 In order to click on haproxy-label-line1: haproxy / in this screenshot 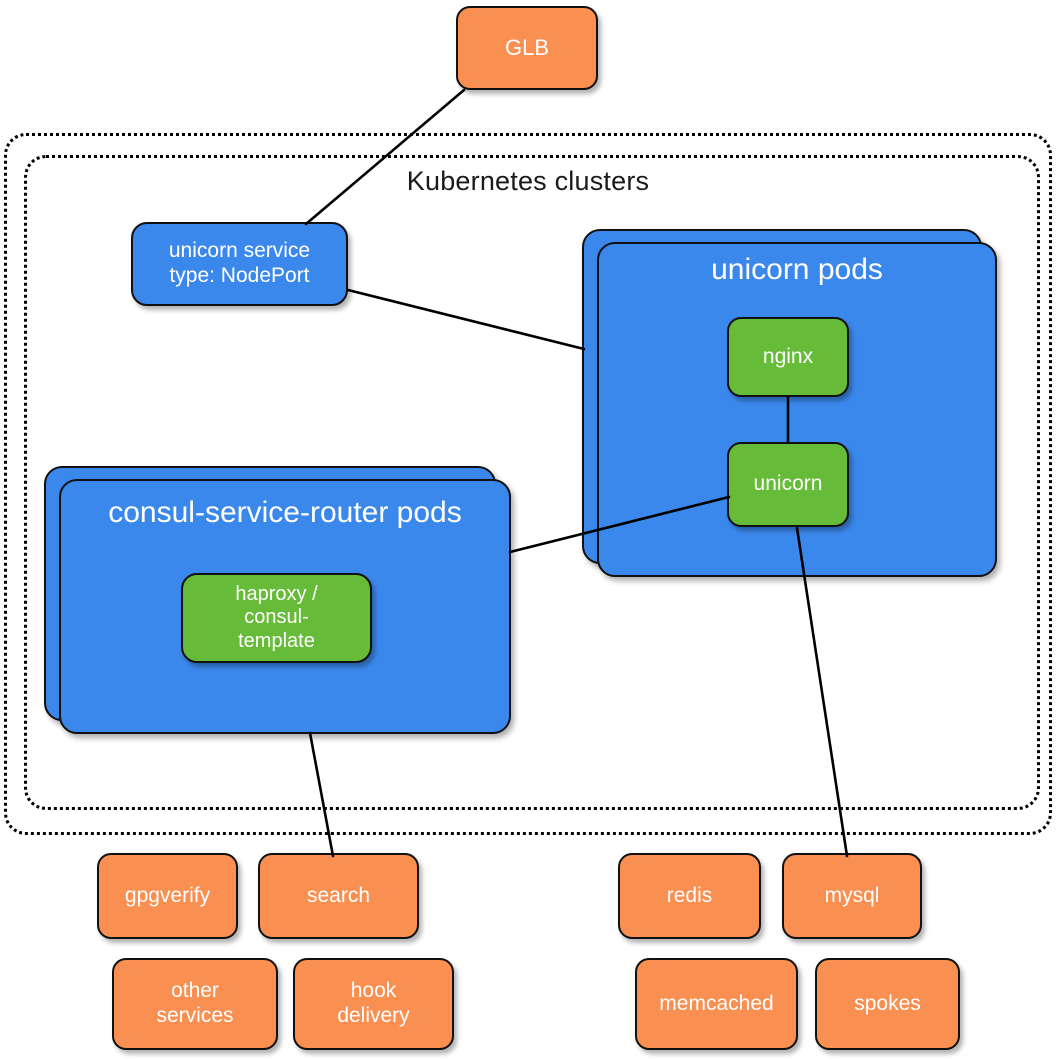, I will do `click(276, 593)`.